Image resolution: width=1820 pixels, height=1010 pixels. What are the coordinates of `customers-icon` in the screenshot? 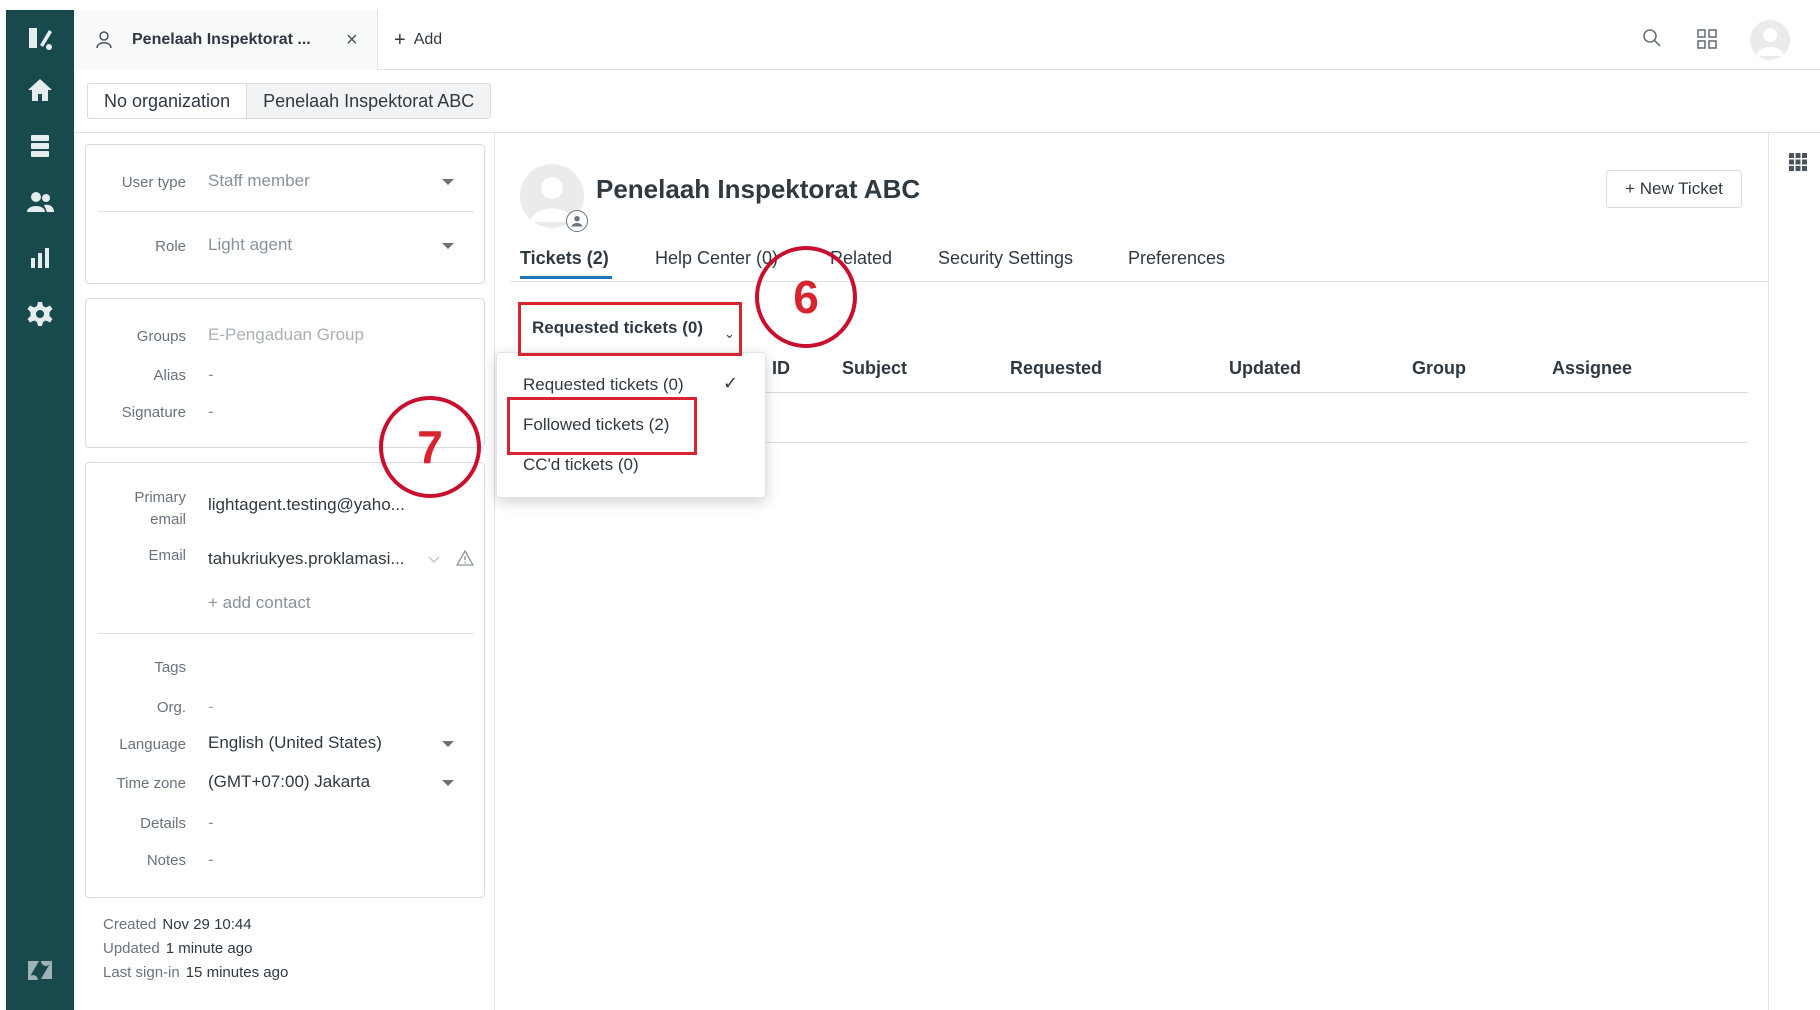 It's located at (40, 202).